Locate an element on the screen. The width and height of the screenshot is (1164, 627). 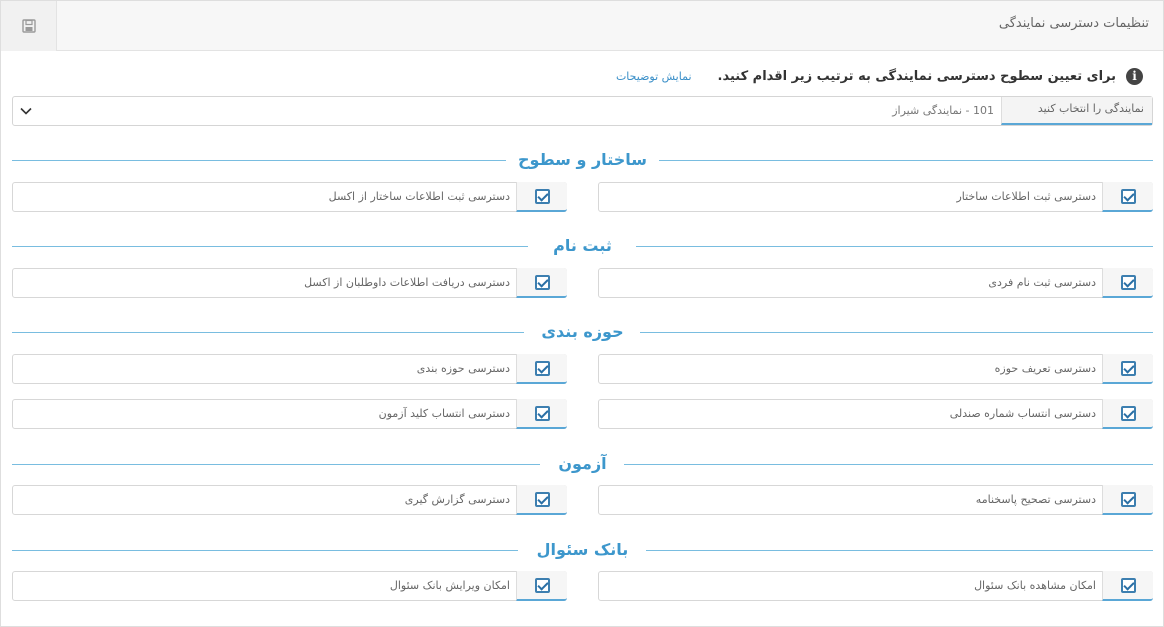
chevron-down-icon is located at coordinates (26, 111).